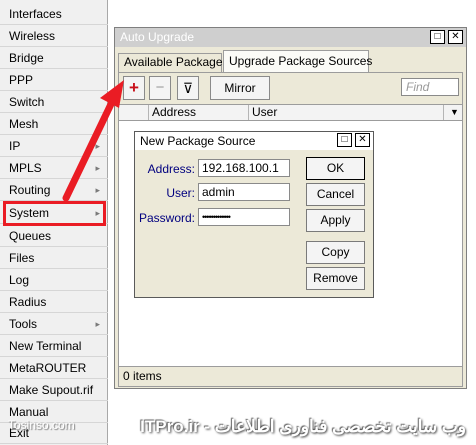 The width and height of the screenshot is (476, 445). What do you see at coordinates (41, 425) in the screenshot?
I see `footer-site-text: Tosinso.com` at bounding box center [41, 425].